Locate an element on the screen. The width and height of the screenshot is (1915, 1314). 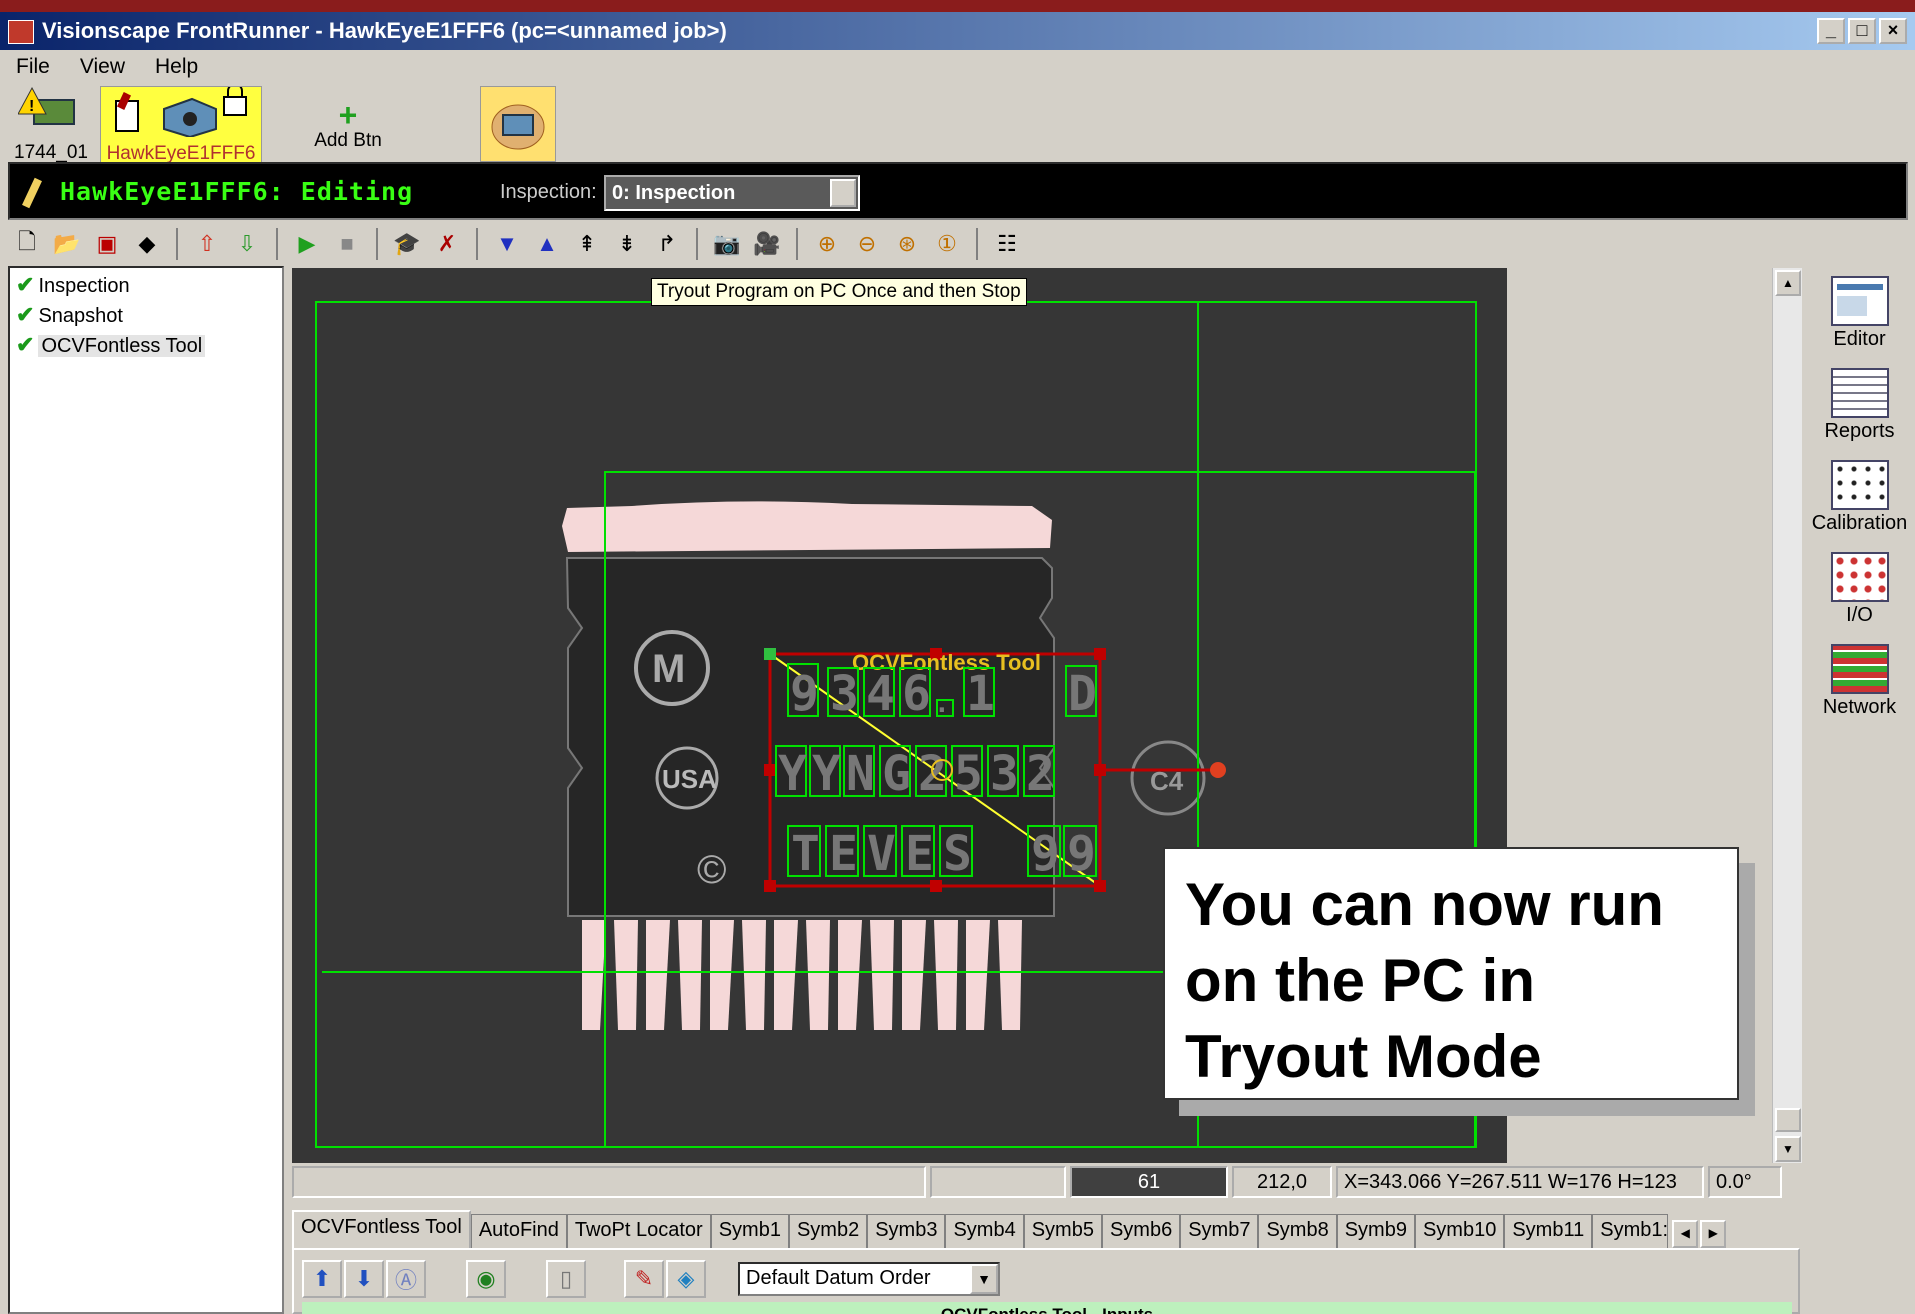
move-down-icon: ⬇ is located at coordinates (364, 1279).